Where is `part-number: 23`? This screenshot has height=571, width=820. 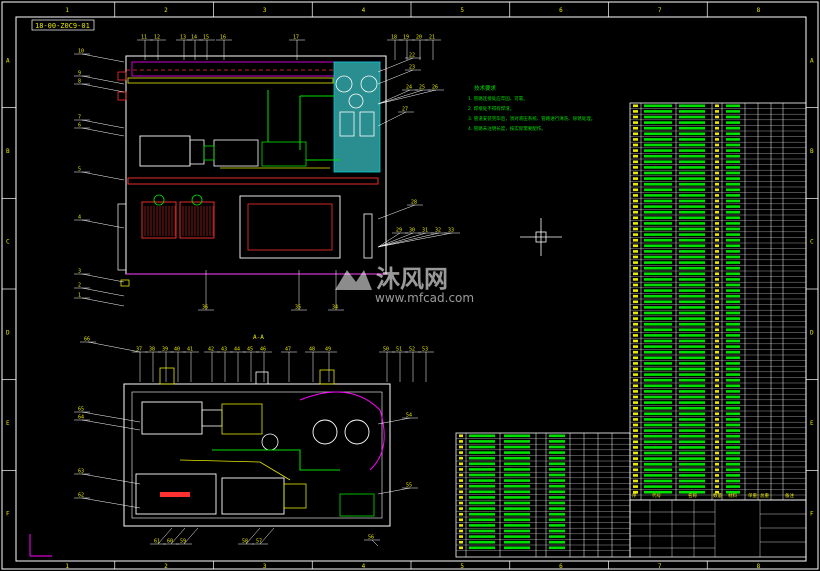
part-number: 23 is located at coordinates (412, 68).